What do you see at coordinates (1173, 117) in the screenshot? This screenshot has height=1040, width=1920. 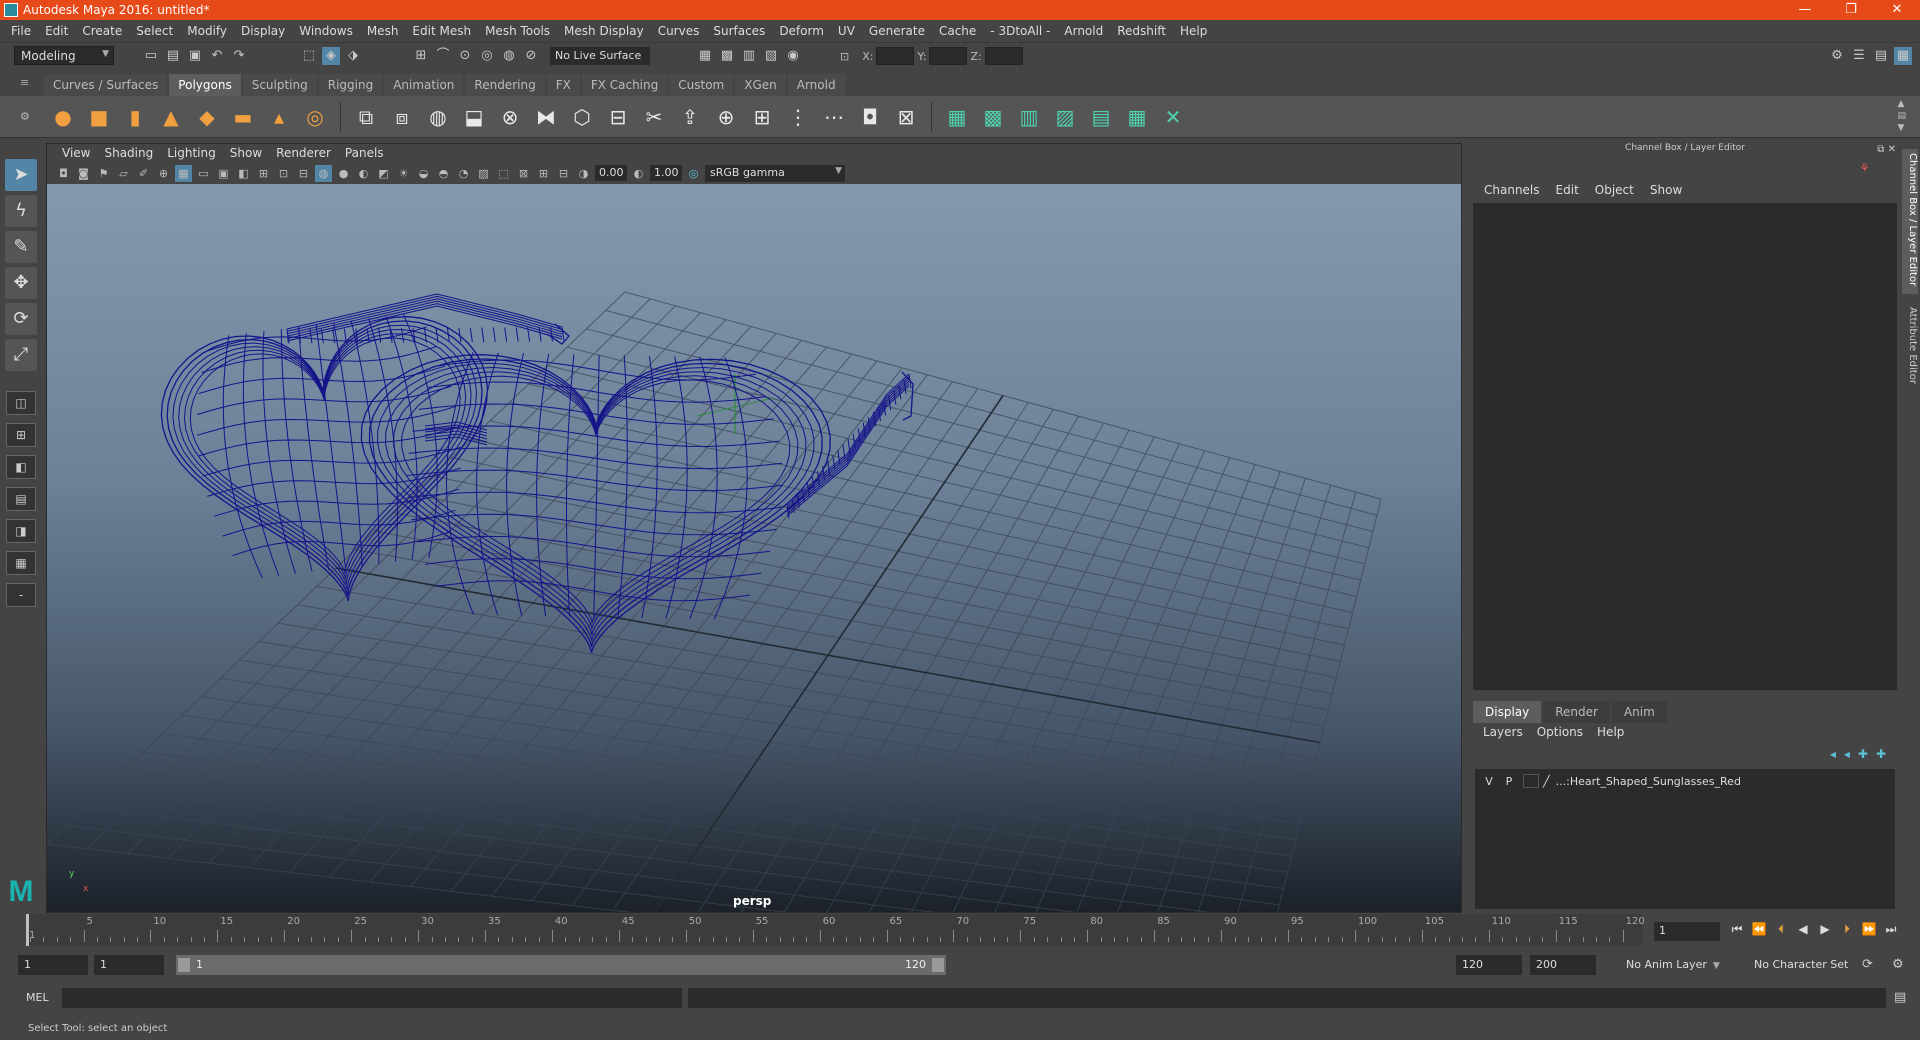 I see `unfold-icon: ✕` at bounding box center [1173, 117].